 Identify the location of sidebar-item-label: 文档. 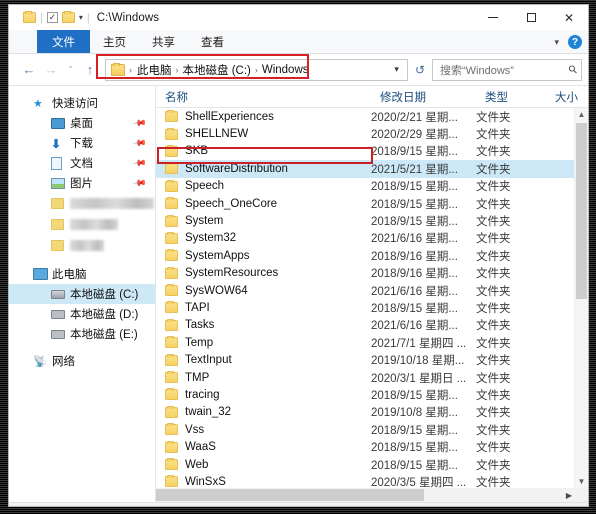
(81, 164).